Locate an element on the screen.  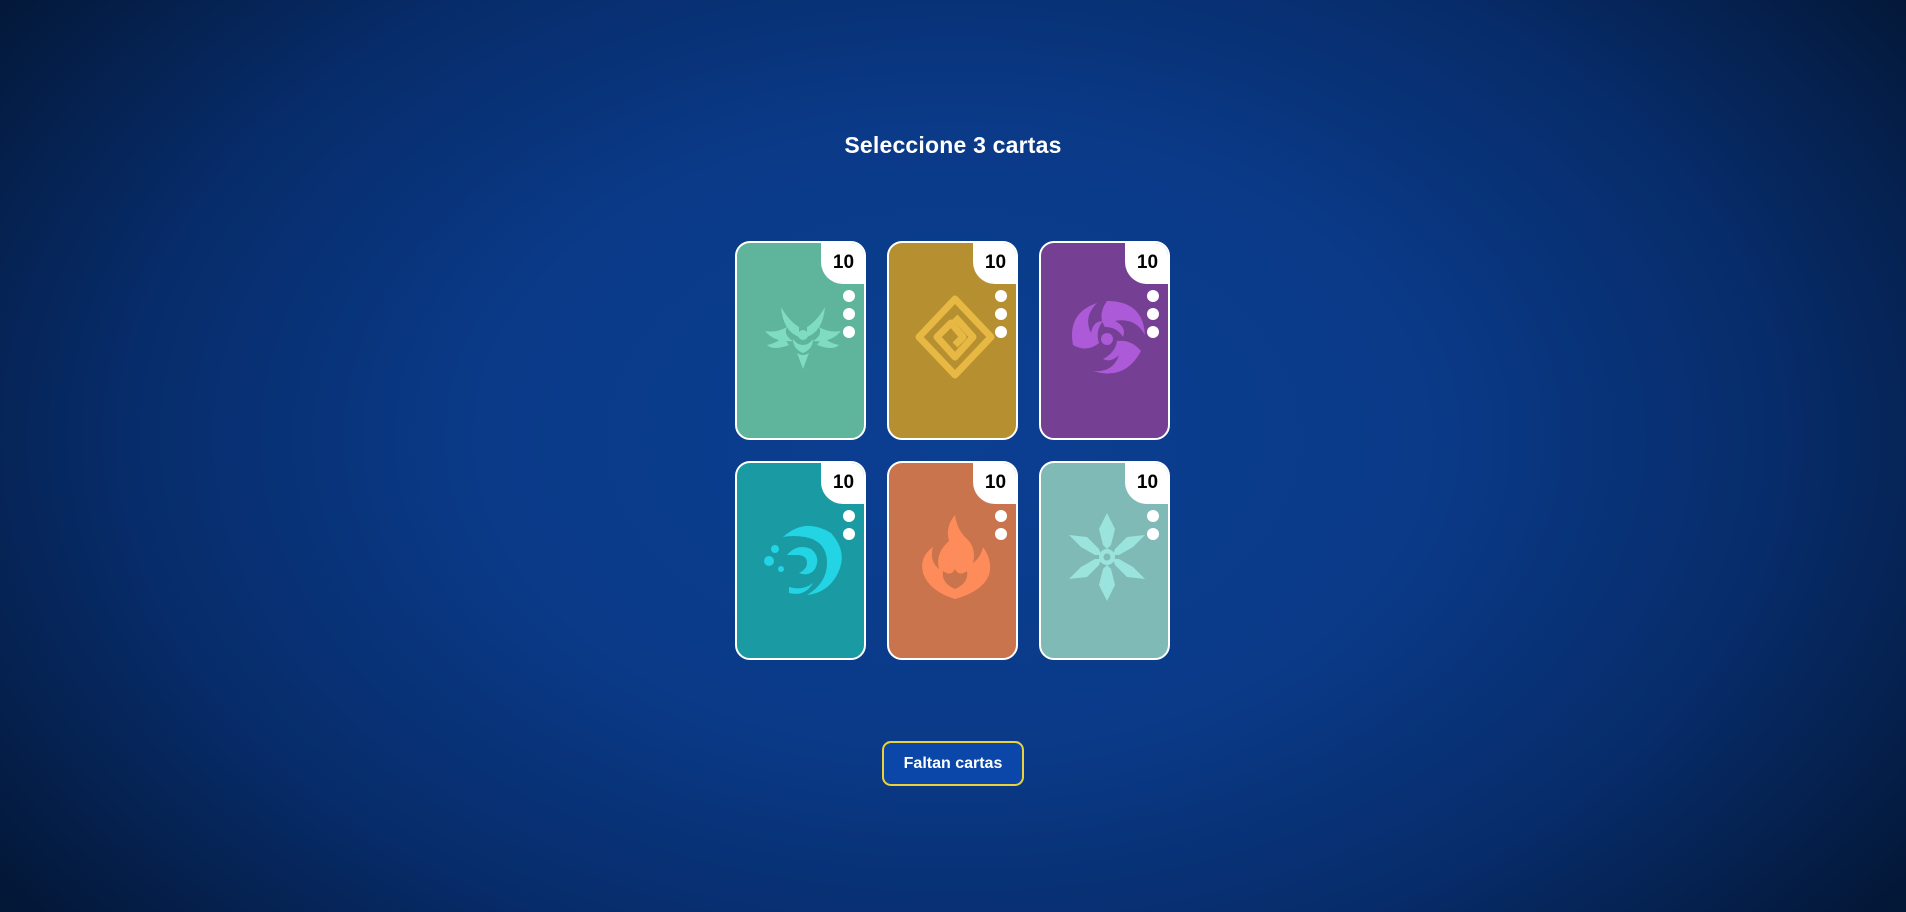
card-electro: 10 is located at coordinates (1104, 340).